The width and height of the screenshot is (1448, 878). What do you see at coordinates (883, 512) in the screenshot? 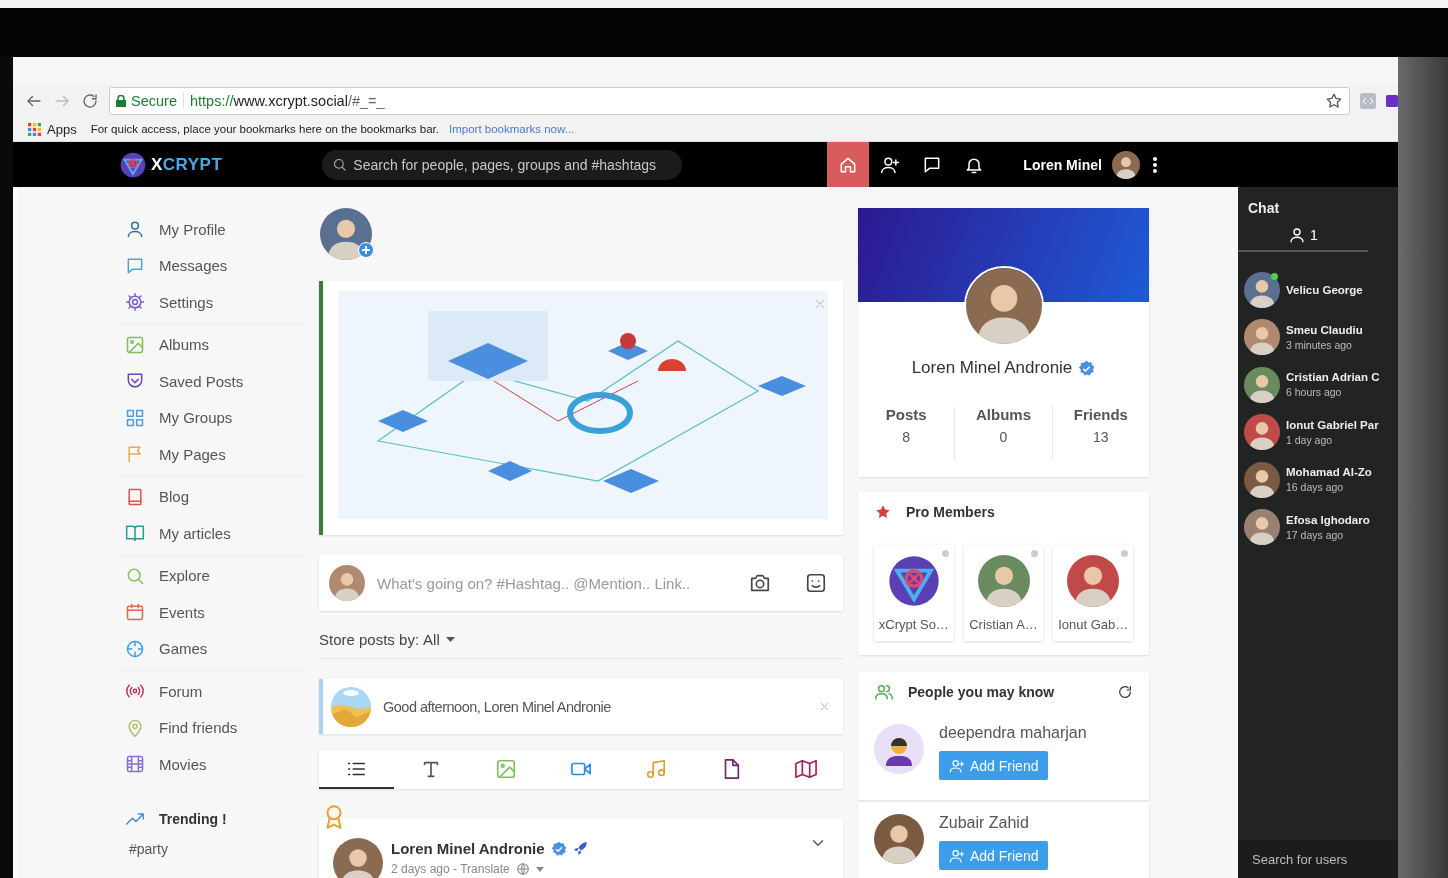
I see `star-icon` at bounding box center [883, 512].